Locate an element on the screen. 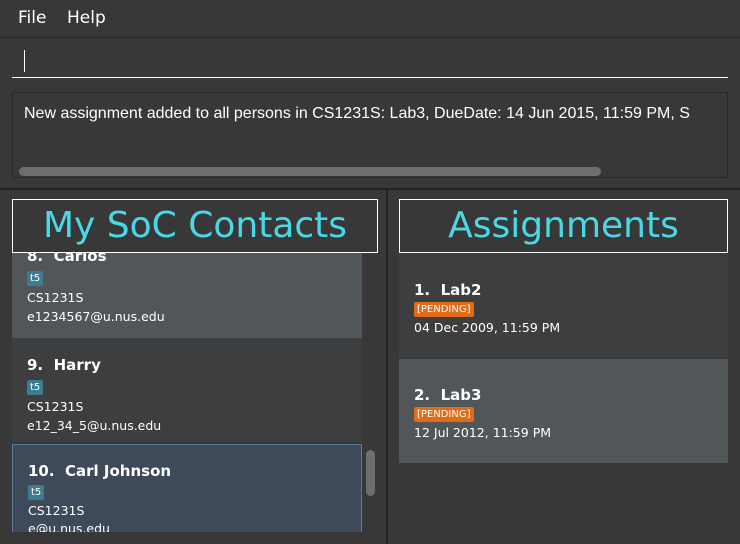 This screenshot has height=544, width=740. command-input is located at coordinates (370, 61).